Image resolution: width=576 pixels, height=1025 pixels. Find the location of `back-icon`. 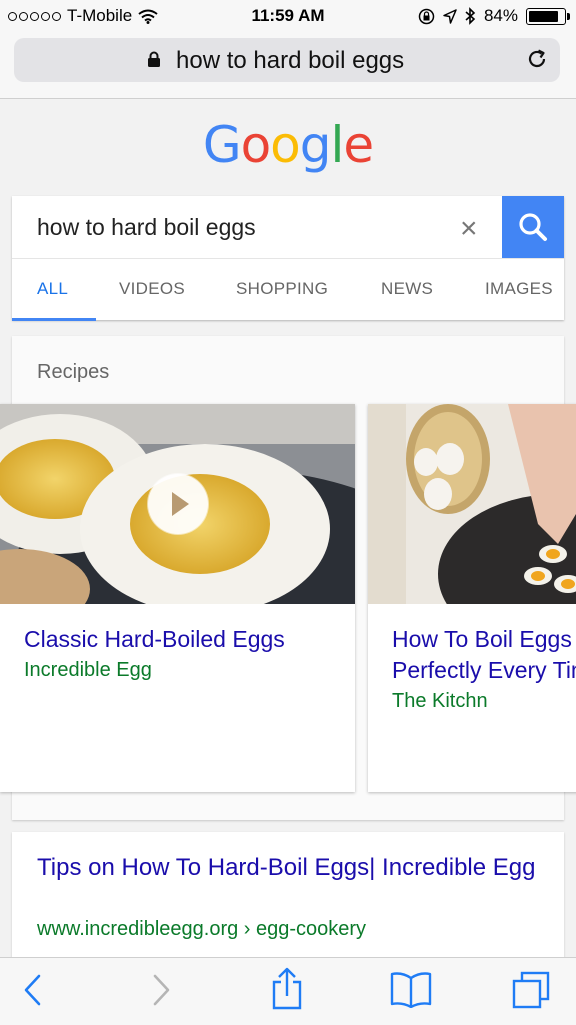

back-icon is located at coordinates (33, 990).